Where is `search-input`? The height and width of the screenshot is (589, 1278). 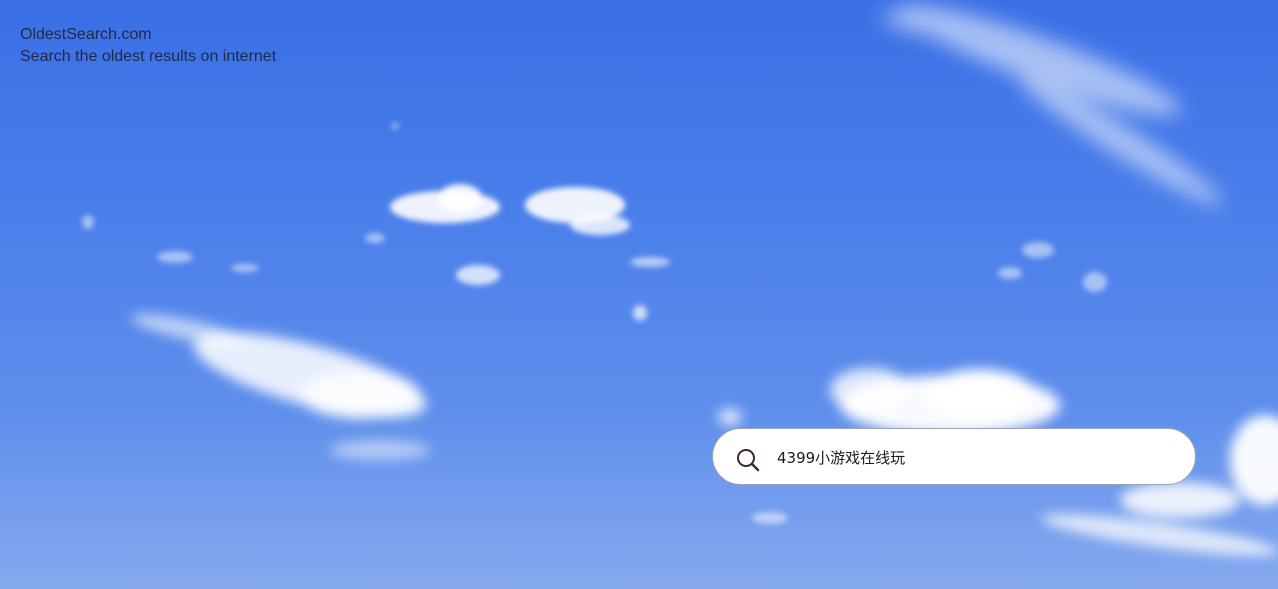
search-input is located at coordinates (977, 457).